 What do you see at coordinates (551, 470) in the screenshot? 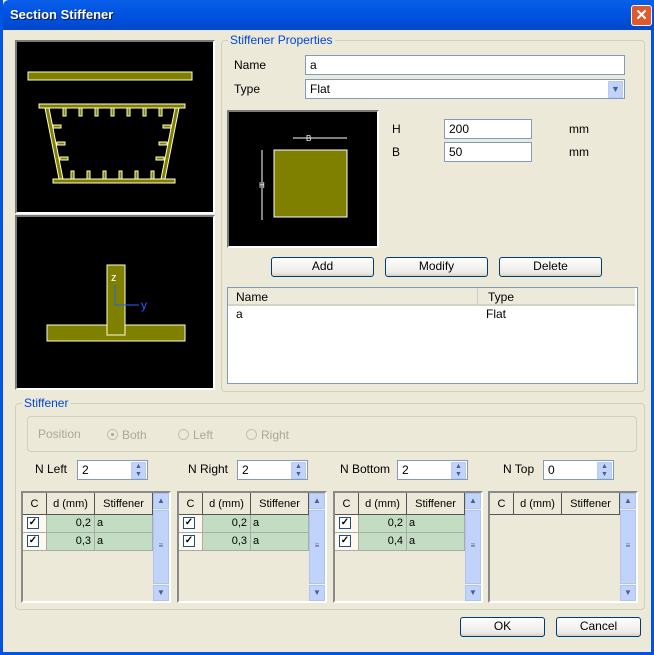
I see `n-top-value: 0` at bounding box center [551, 470].